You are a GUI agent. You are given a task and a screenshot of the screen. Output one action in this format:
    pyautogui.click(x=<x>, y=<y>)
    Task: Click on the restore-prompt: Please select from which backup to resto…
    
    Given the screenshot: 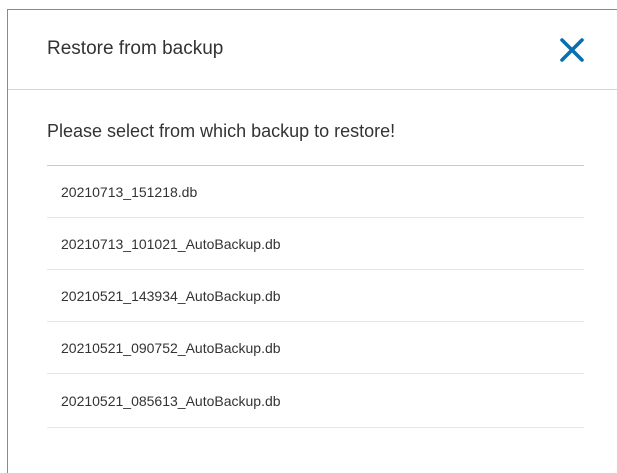 What is the action you would take?
    pyautogui.click(x=221, y=131)
    